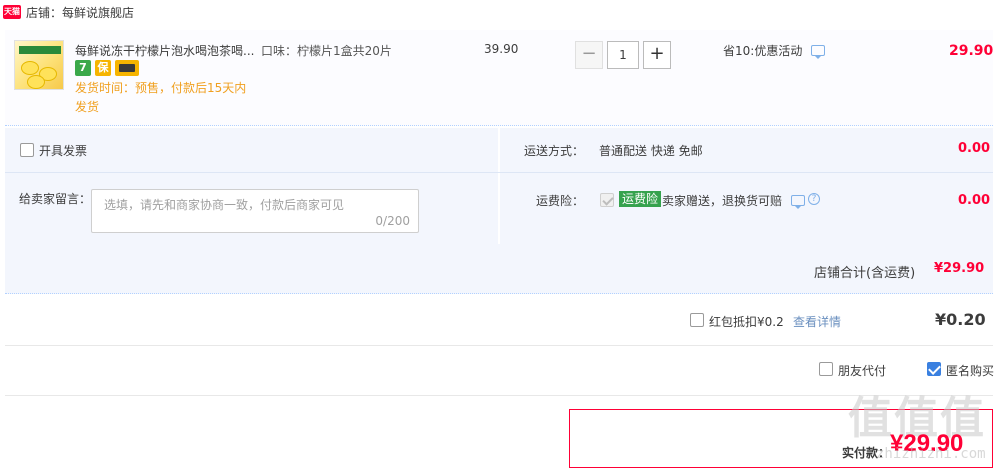 The width and height of the screenshot is (996, 468). What do you see at coordinates (326, 51) in the screenshot?
I see `product-spec: 口味：柠檬片1盒共20片` at bounding box center [326, 51].